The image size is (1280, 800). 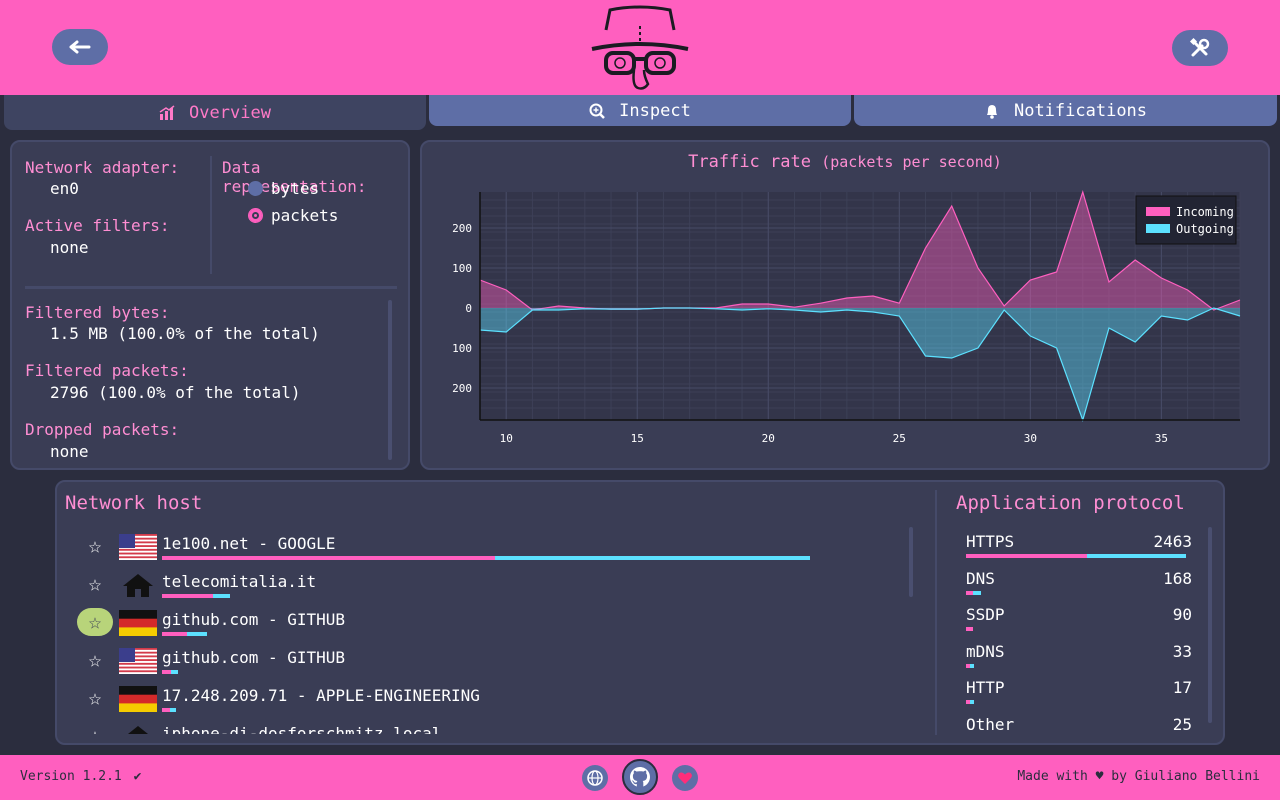 I want to click on sponsor-button, so click(x=685, y=778).